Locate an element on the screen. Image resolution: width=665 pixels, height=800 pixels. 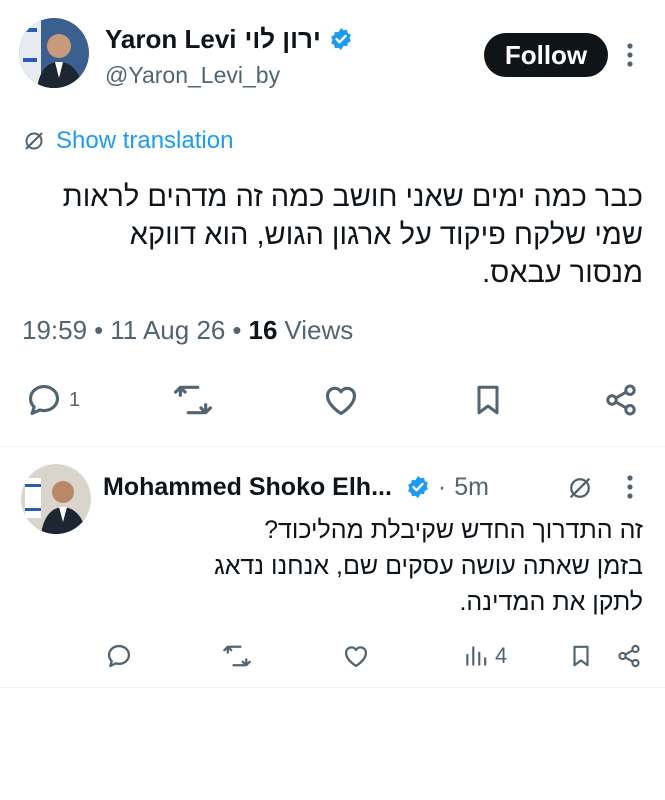
follow-button: Follow is located at coordinates (546, 55).